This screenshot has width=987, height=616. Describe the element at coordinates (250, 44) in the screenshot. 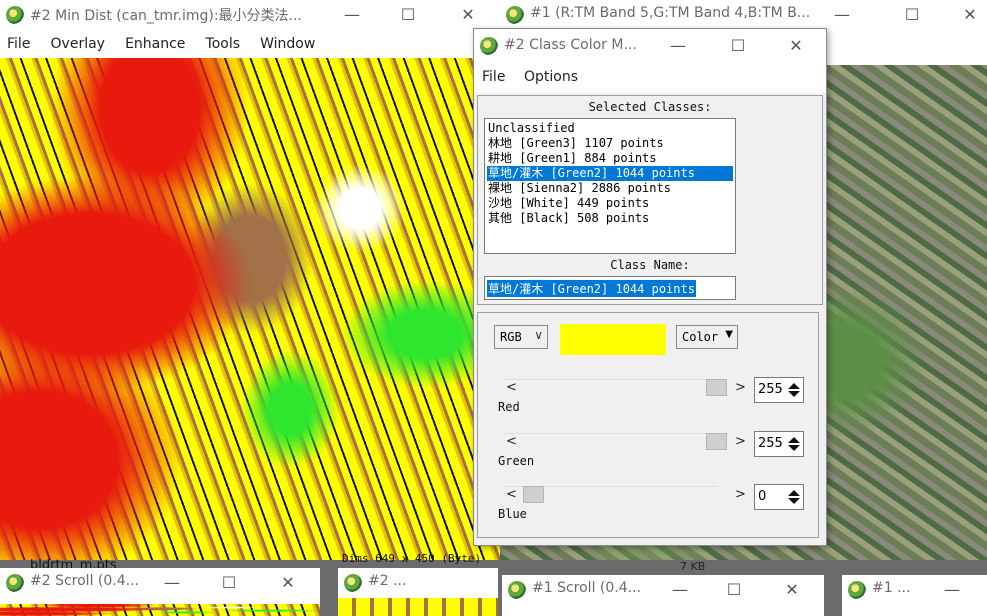

I see `menu-bar: File Overlay Enhance Tools Window` at that location.